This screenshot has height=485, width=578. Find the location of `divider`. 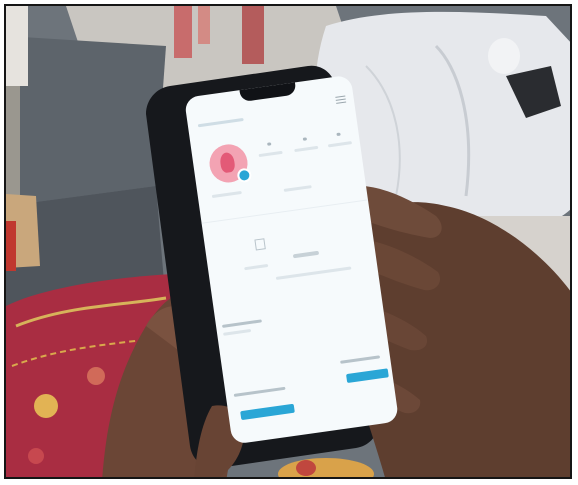

divider is located at coordinates (285, 211).